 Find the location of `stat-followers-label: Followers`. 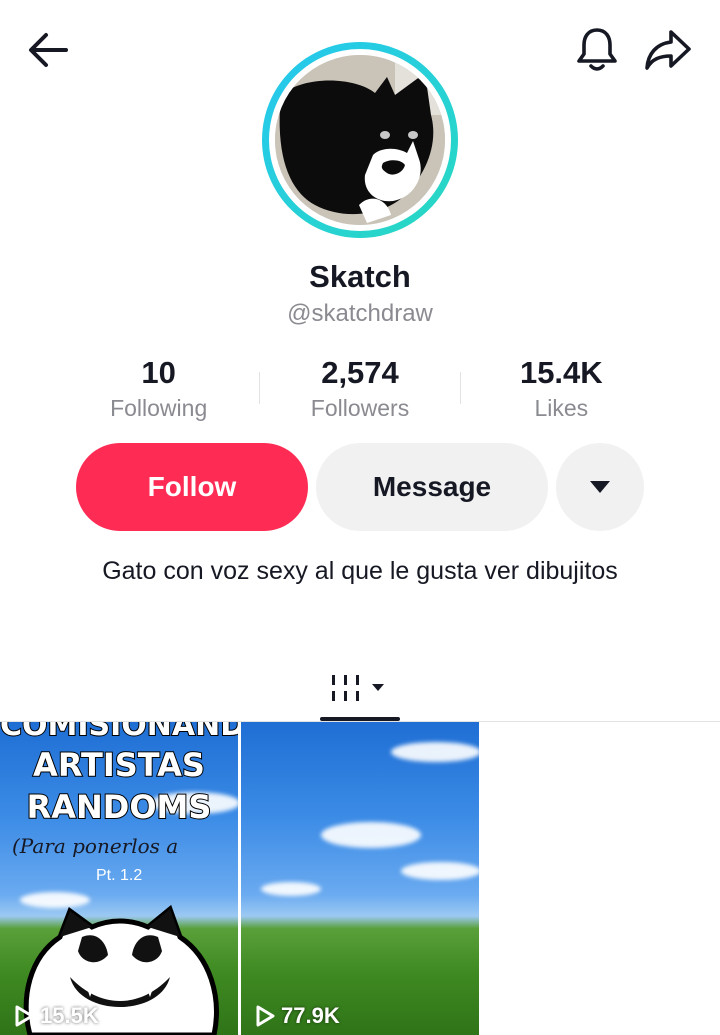

stat-followers-label: Followers is located at coordinates (360, 408).